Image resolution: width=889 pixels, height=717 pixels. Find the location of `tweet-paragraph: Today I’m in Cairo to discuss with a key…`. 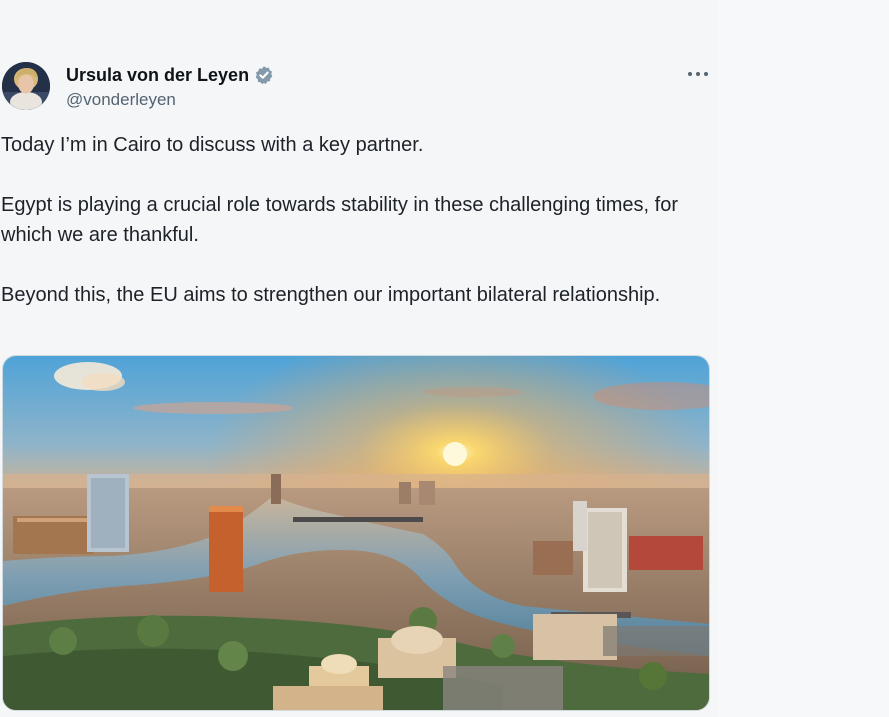

tweet-paragraph: Today I’m in Cairo to discuss with a key… is located at coordinates (212, 145).